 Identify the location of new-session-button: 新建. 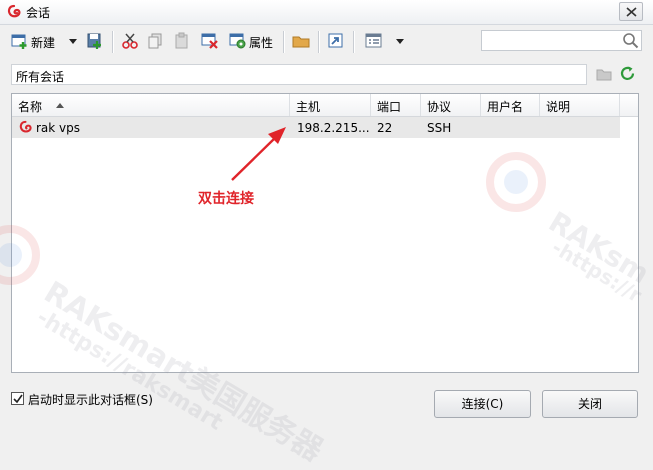
(35, 42).